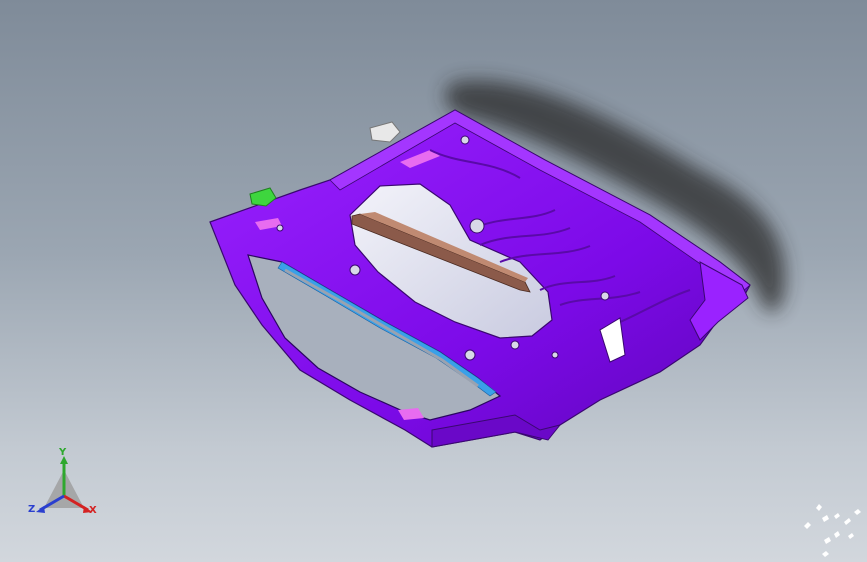 This screenshot has width=867, height=562. I want to click on axis-triad: Y X Z, so click(68, 486).